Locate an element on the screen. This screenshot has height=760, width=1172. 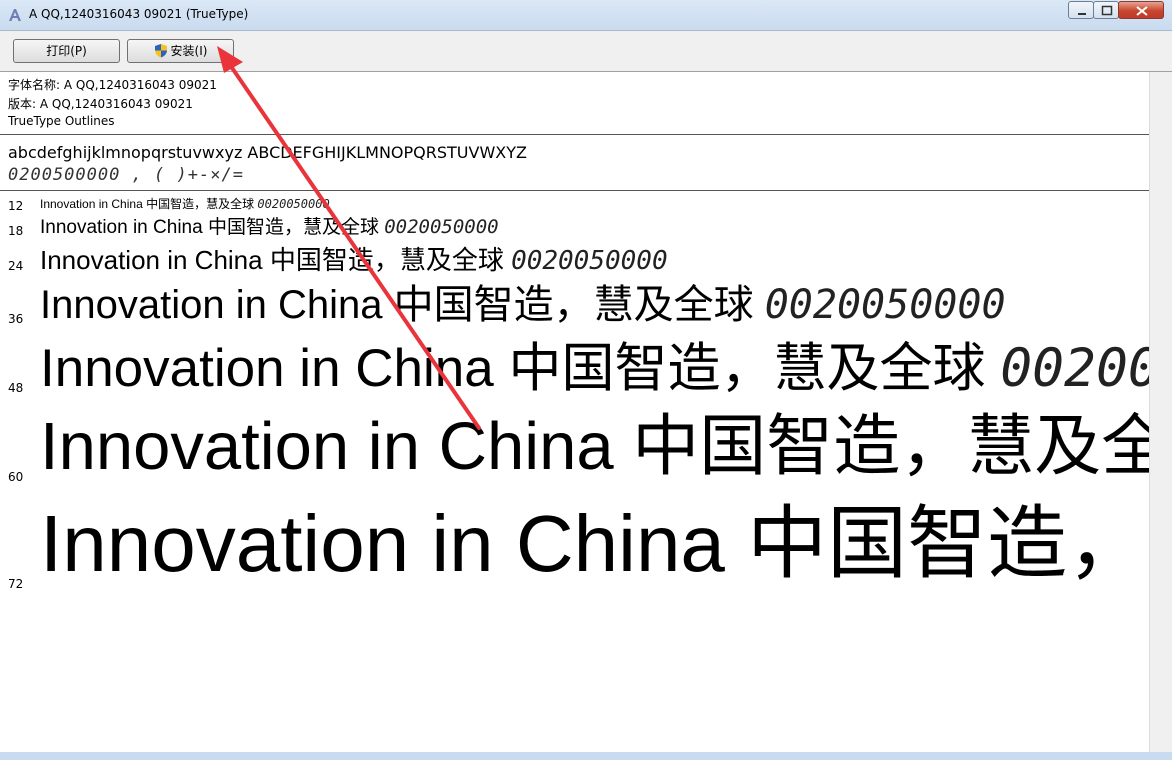
size-label: 36 is located at coordinates (16, 319).